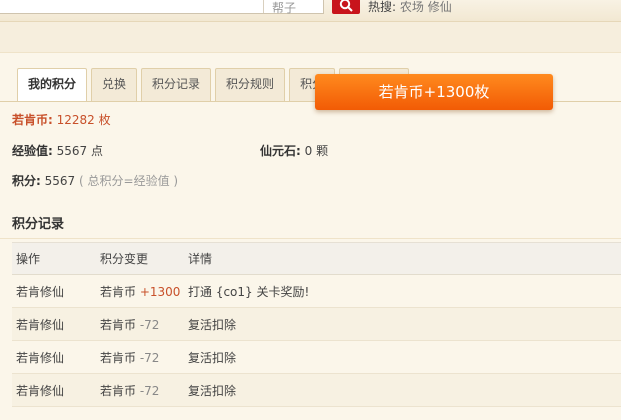  I want to click on coin-balance: 若肯币: 12282 枚, so click(61, 119).